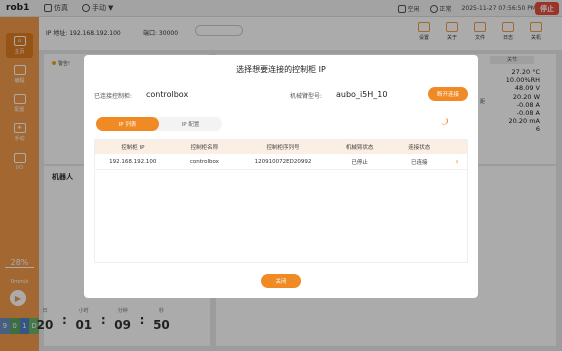 This screenshot has width=562, height=351. Describe the element at coordinates (113, 96) in the screenshot. I see `connected-controller-label: 已连接控制柜:` at that location.